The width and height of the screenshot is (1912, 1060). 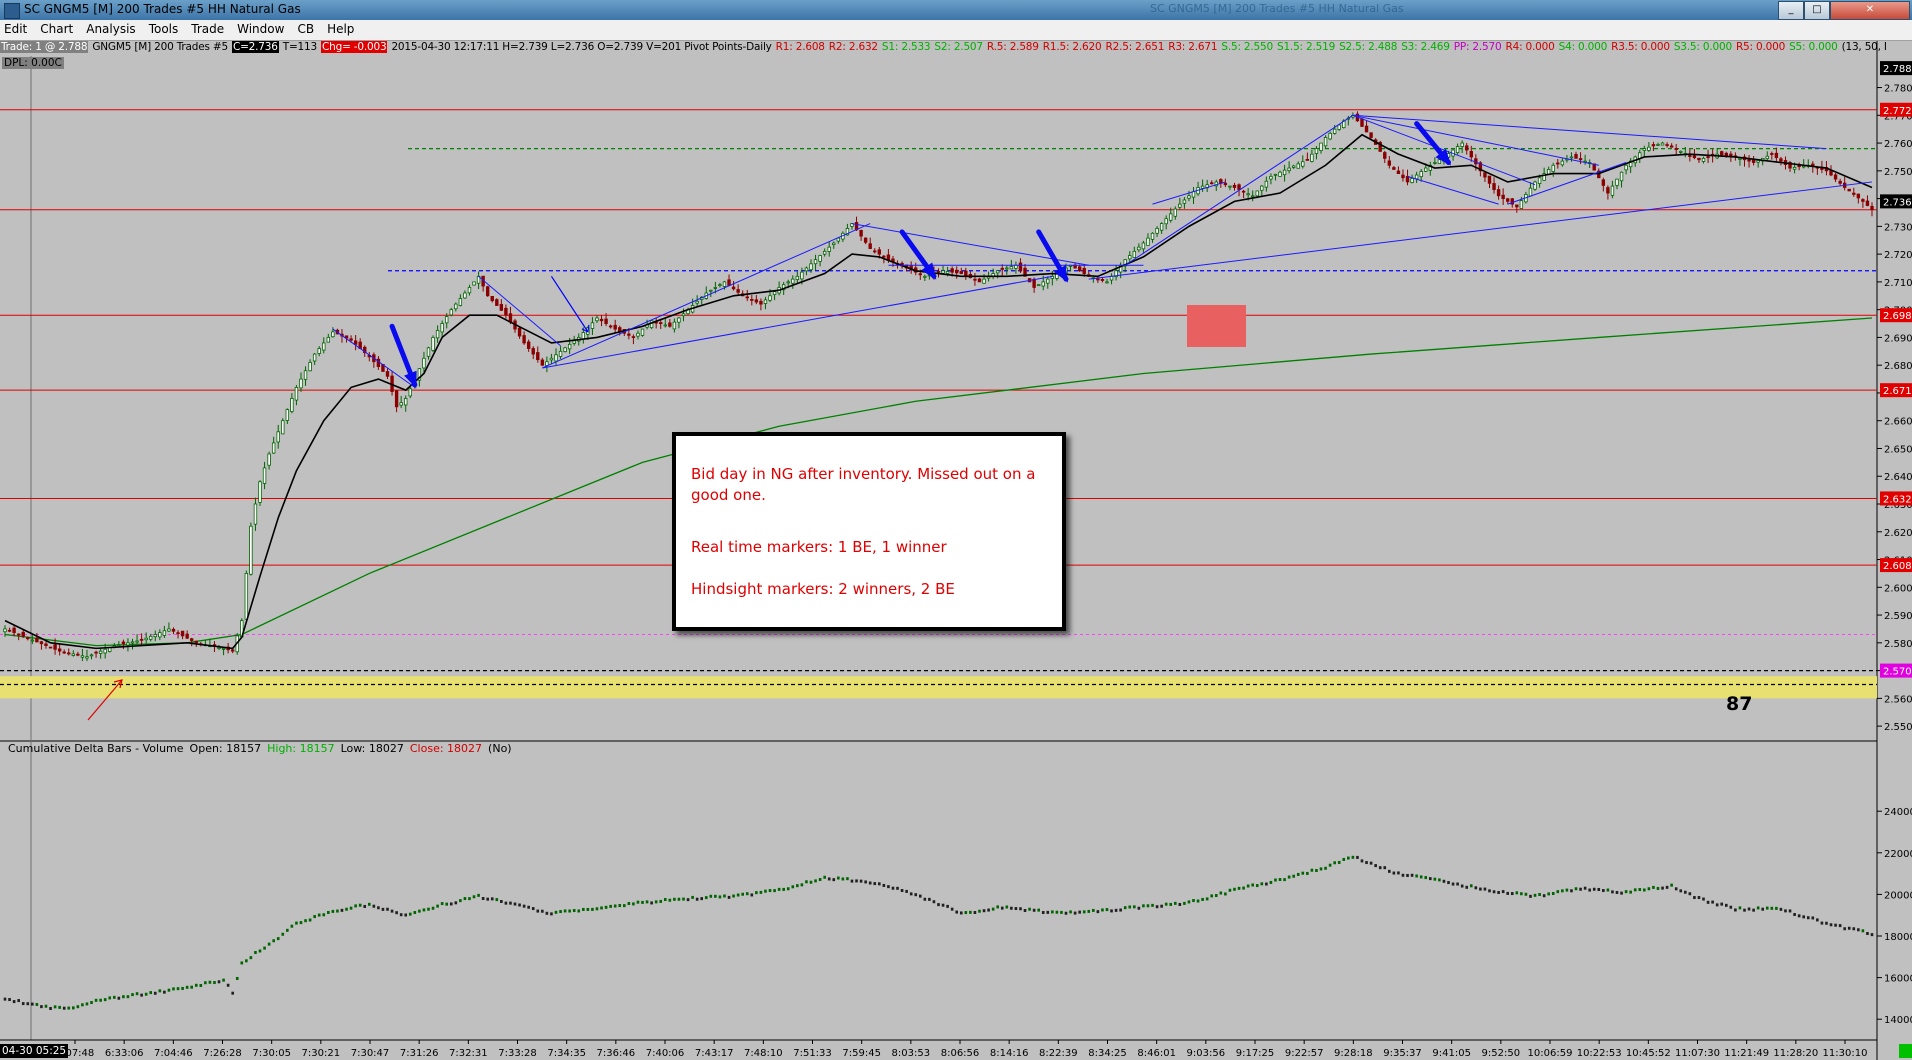 What do you see at coordinates (308, 28) in the screenshot?
I see `menu-cb: CB` at bounding box center [308, 28].